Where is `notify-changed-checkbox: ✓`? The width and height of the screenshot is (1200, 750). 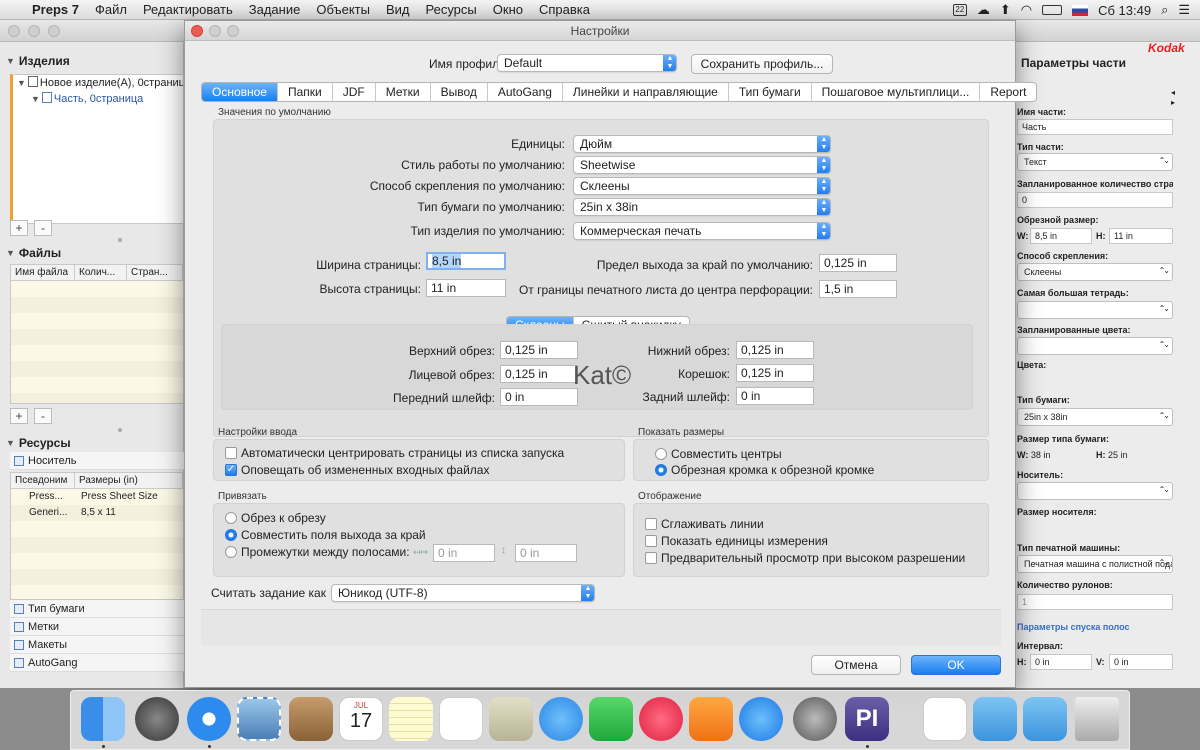 notify-changed-checkbox: ✓ is located at coordinates (231, 470).